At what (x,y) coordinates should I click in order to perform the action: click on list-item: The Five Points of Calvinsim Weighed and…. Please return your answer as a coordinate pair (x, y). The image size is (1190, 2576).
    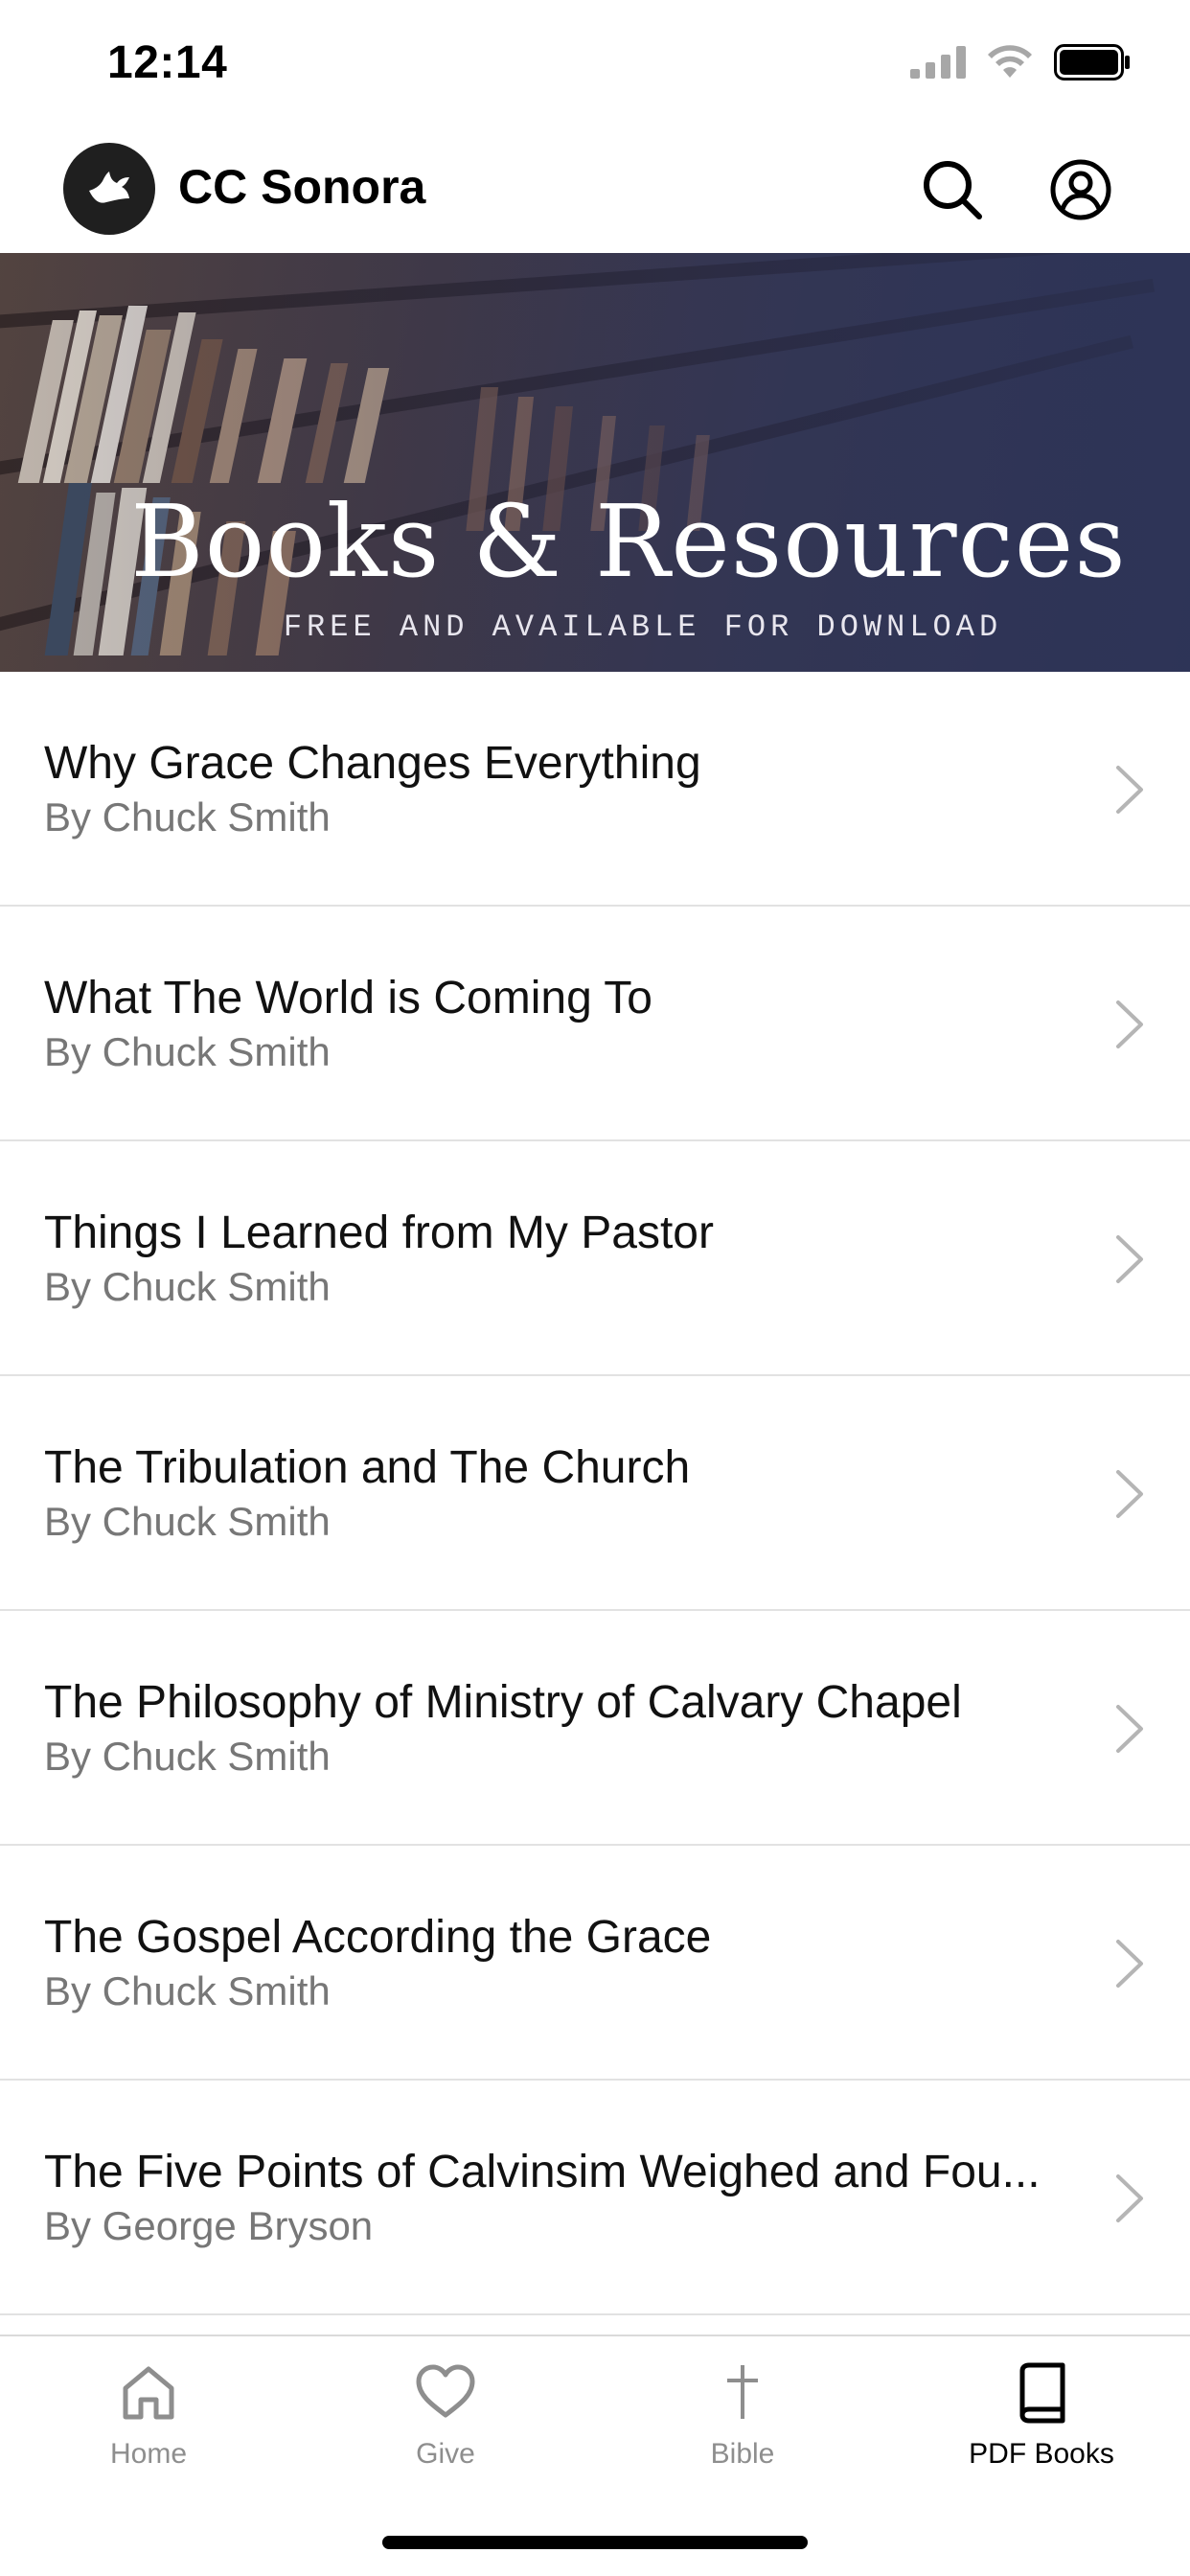
    Looking at the image, I should click on (595, 2198).